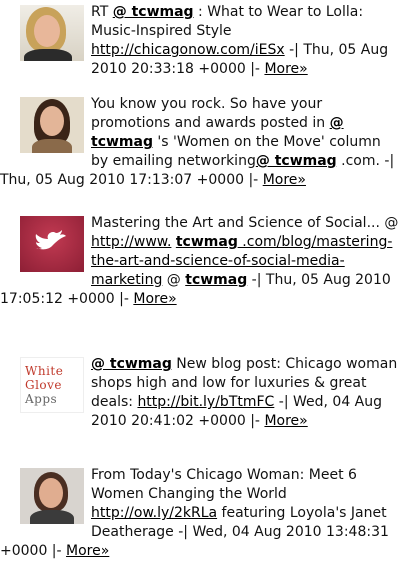 The image size is (406, 561). What do you see at coordinates (188, 50) in the screenshot?
I see `tweet-url-link: http://chicagonow.com/iESx` at bounding box center [188, 50].